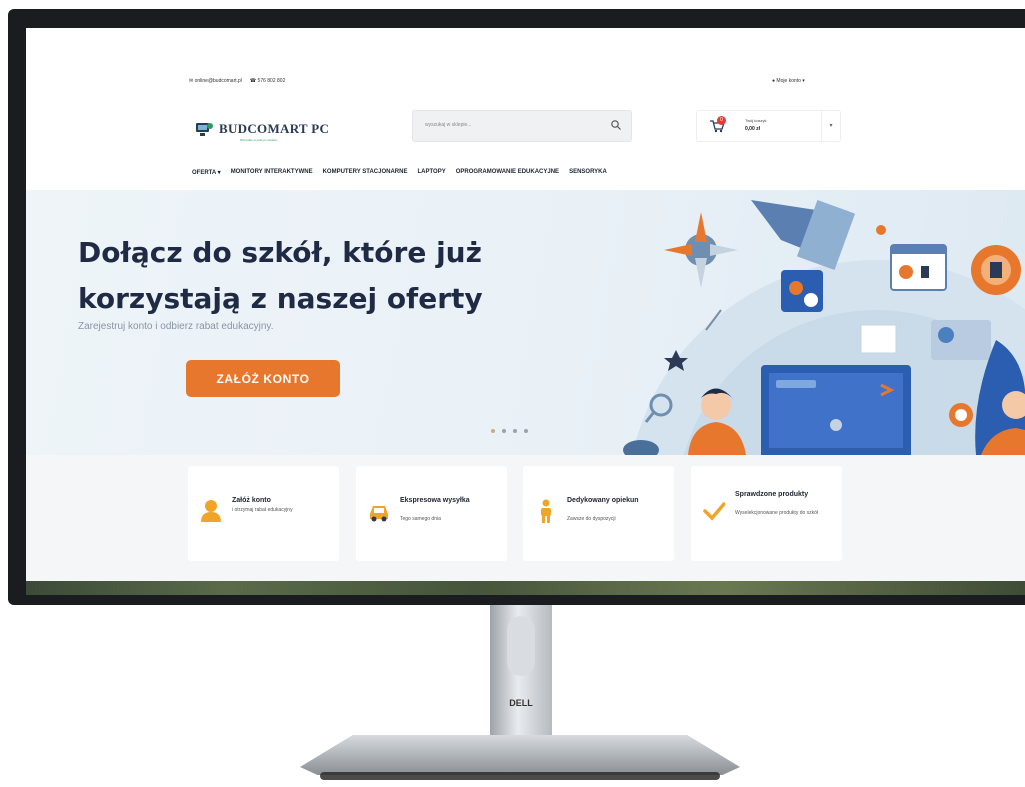 The height and width of the screenshot is (787, 1025). What do you see at coordinates (616, 125) in the screenshot?
I see `search-icon` at bounding box center [616, 125].